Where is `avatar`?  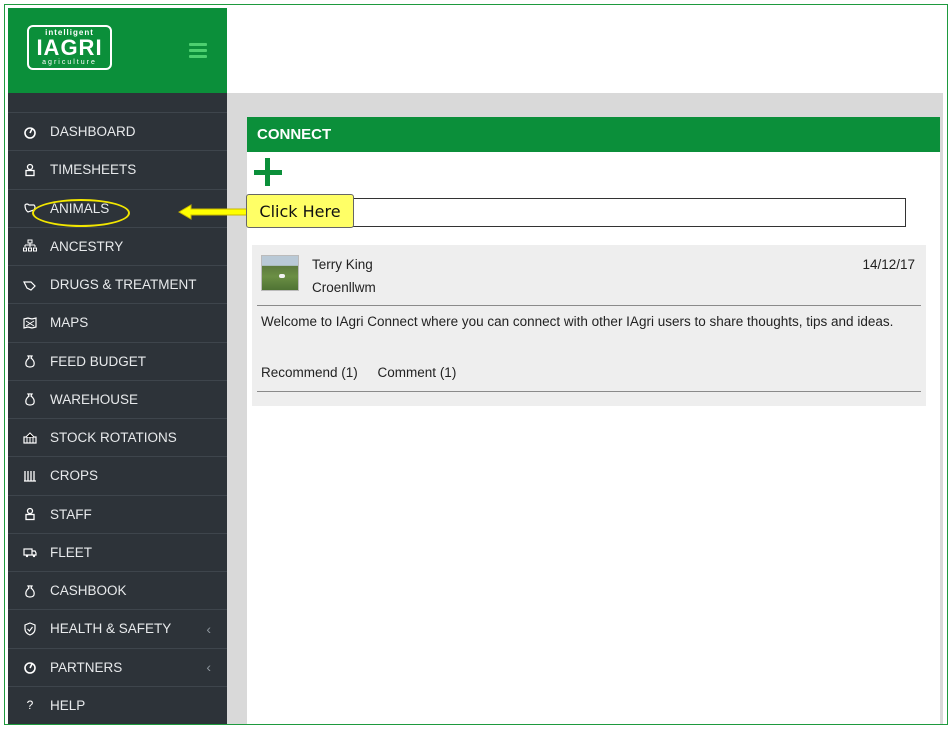 avatar is located at coordinates (280, 273).